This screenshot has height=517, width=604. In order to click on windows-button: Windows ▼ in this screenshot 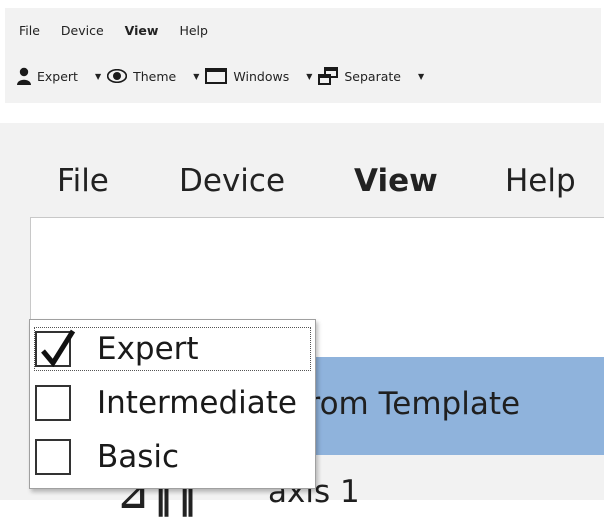, I will do `click(261, 76)`.